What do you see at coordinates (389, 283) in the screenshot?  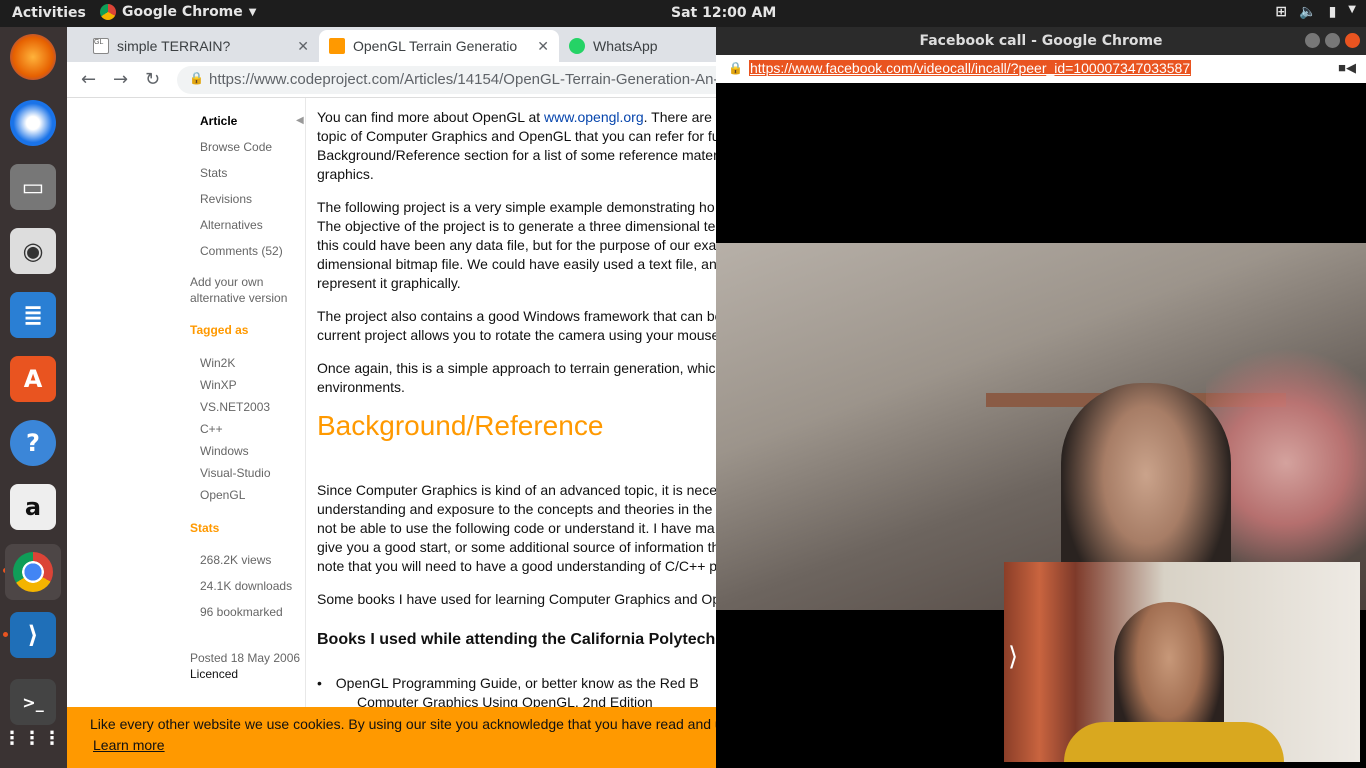 I see `paragraph-line: represent it graphically.` at bounding box center [389, 283].